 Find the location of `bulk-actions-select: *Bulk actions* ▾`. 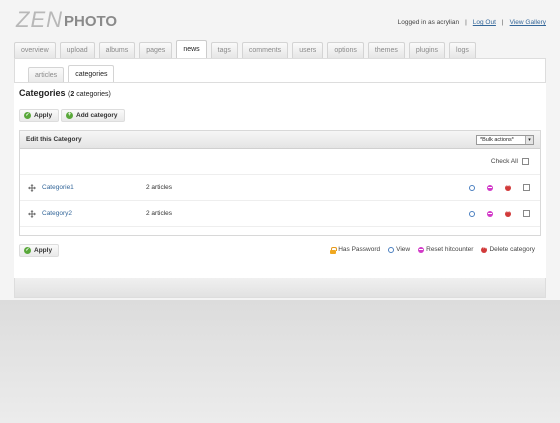

bulk-actions-select: *Bulk actions* ▾ is located at coordinates (505, 139).